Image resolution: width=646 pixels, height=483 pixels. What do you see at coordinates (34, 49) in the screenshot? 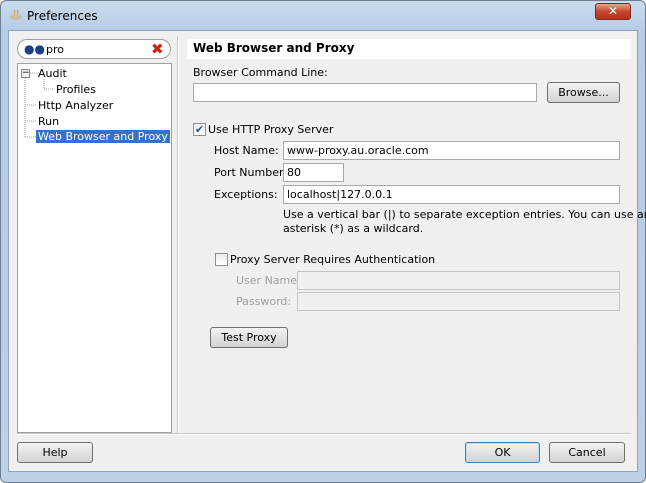
I see `binoculars-icon: ●●` at bounding box center [34, 49].